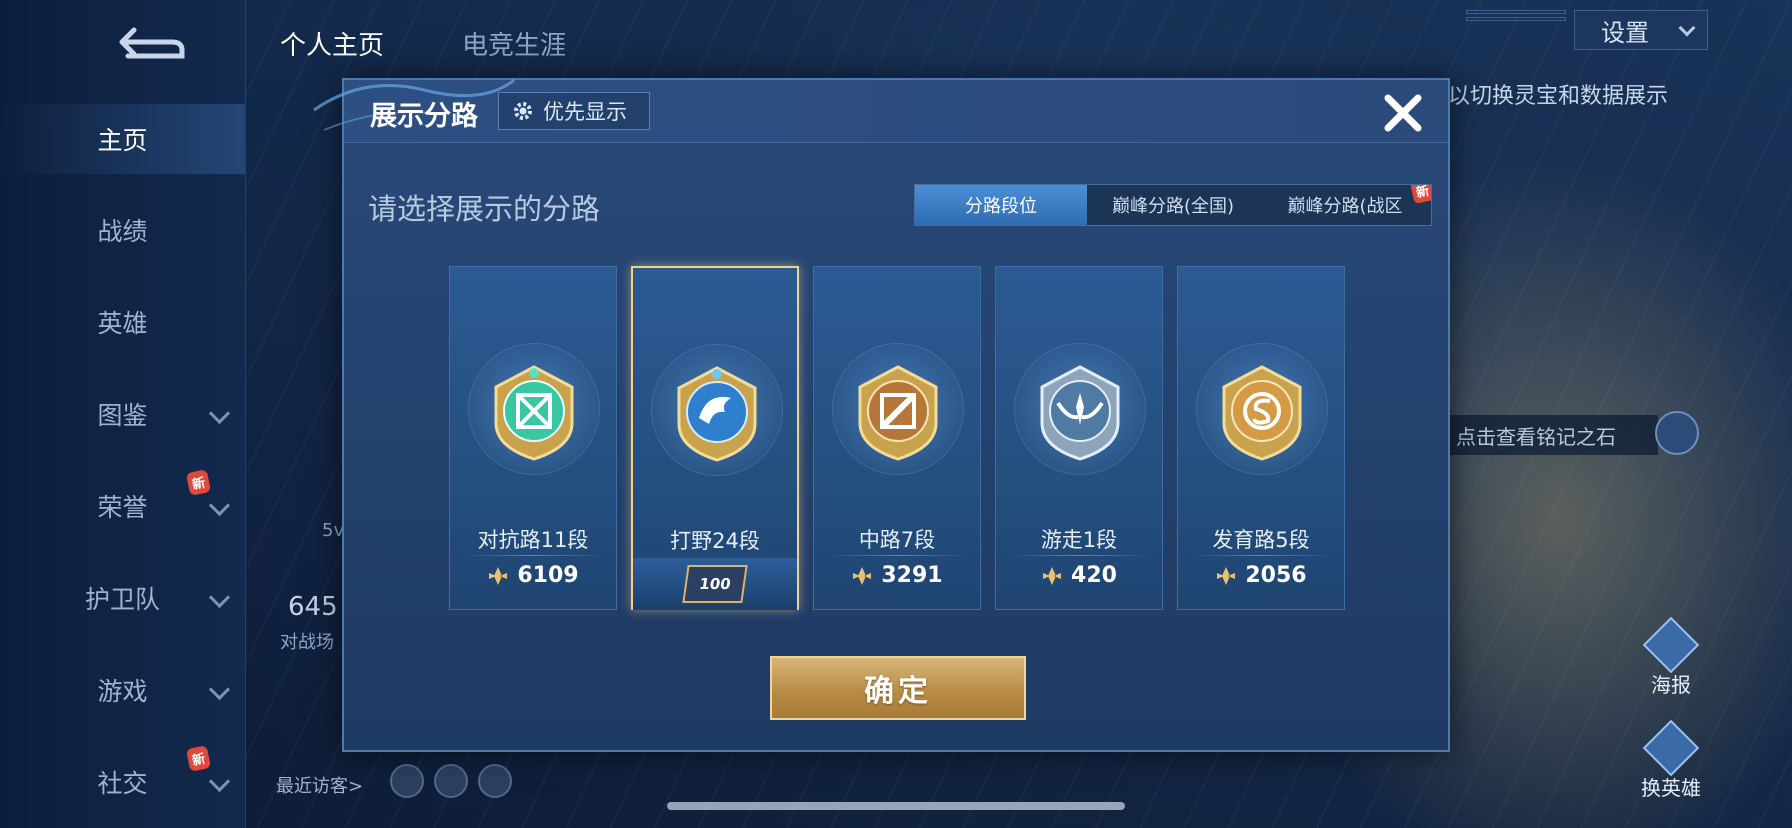 The height and width of the screenshot is (828, 1792). Describe the element at coordinates (898, 413) in the screenshot. I see `midlane-emblem-icon` at that location.